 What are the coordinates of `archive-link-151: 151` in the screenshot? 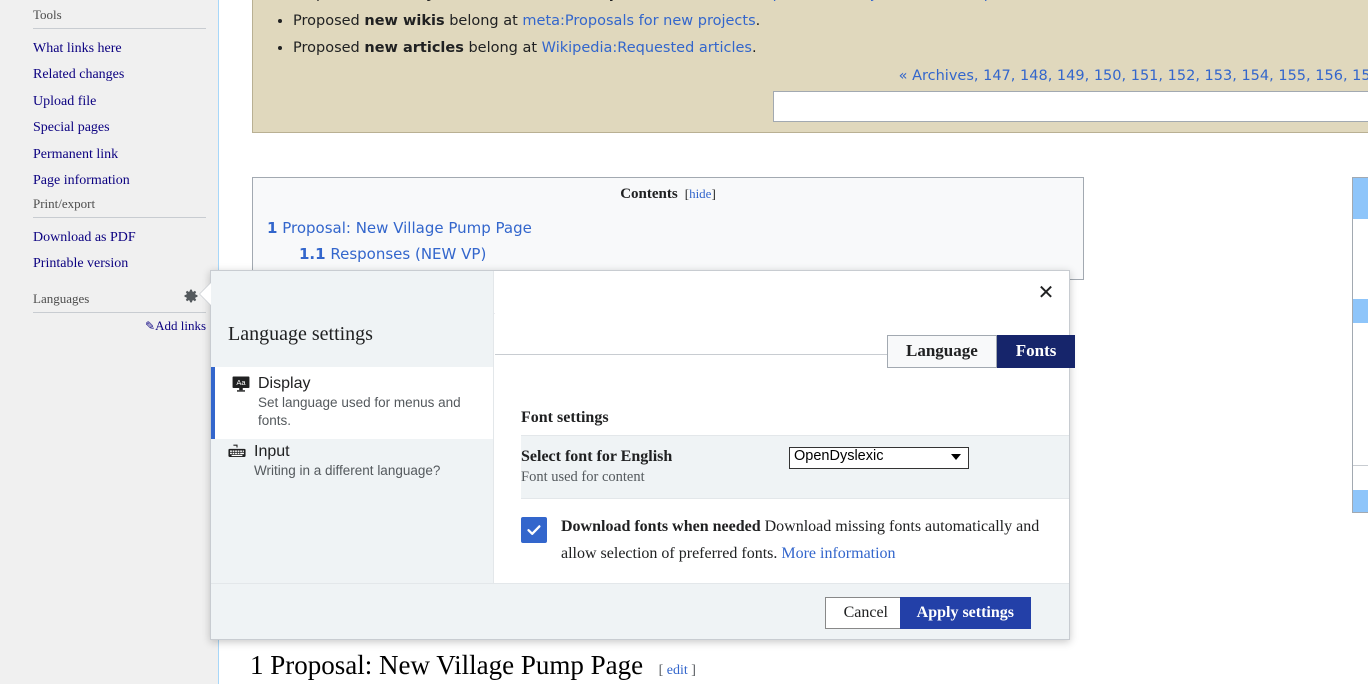 It's located at (1145, 76).